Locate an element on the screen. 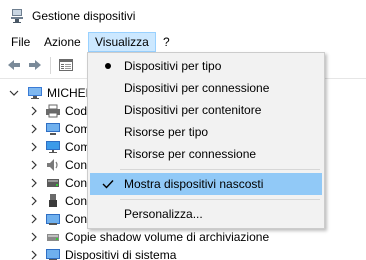 Image resolution: width=366 pixels, height=260 pixels. system-devices-icon is located at coordinates (53, 253).